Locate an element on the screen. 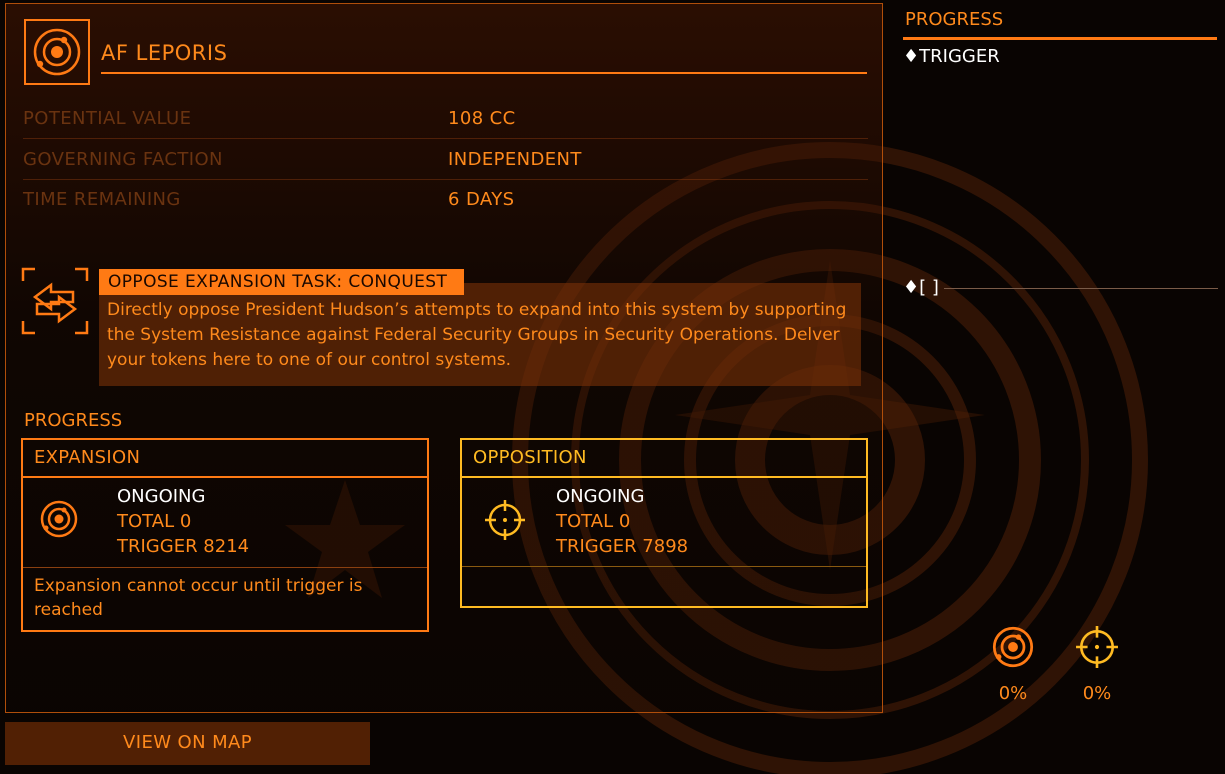 This screenshot has width=1225, height=774. opposition-stats: ONGOING TOTAL 0 TRIGGER 7898 is located at coordinates (622, 521).